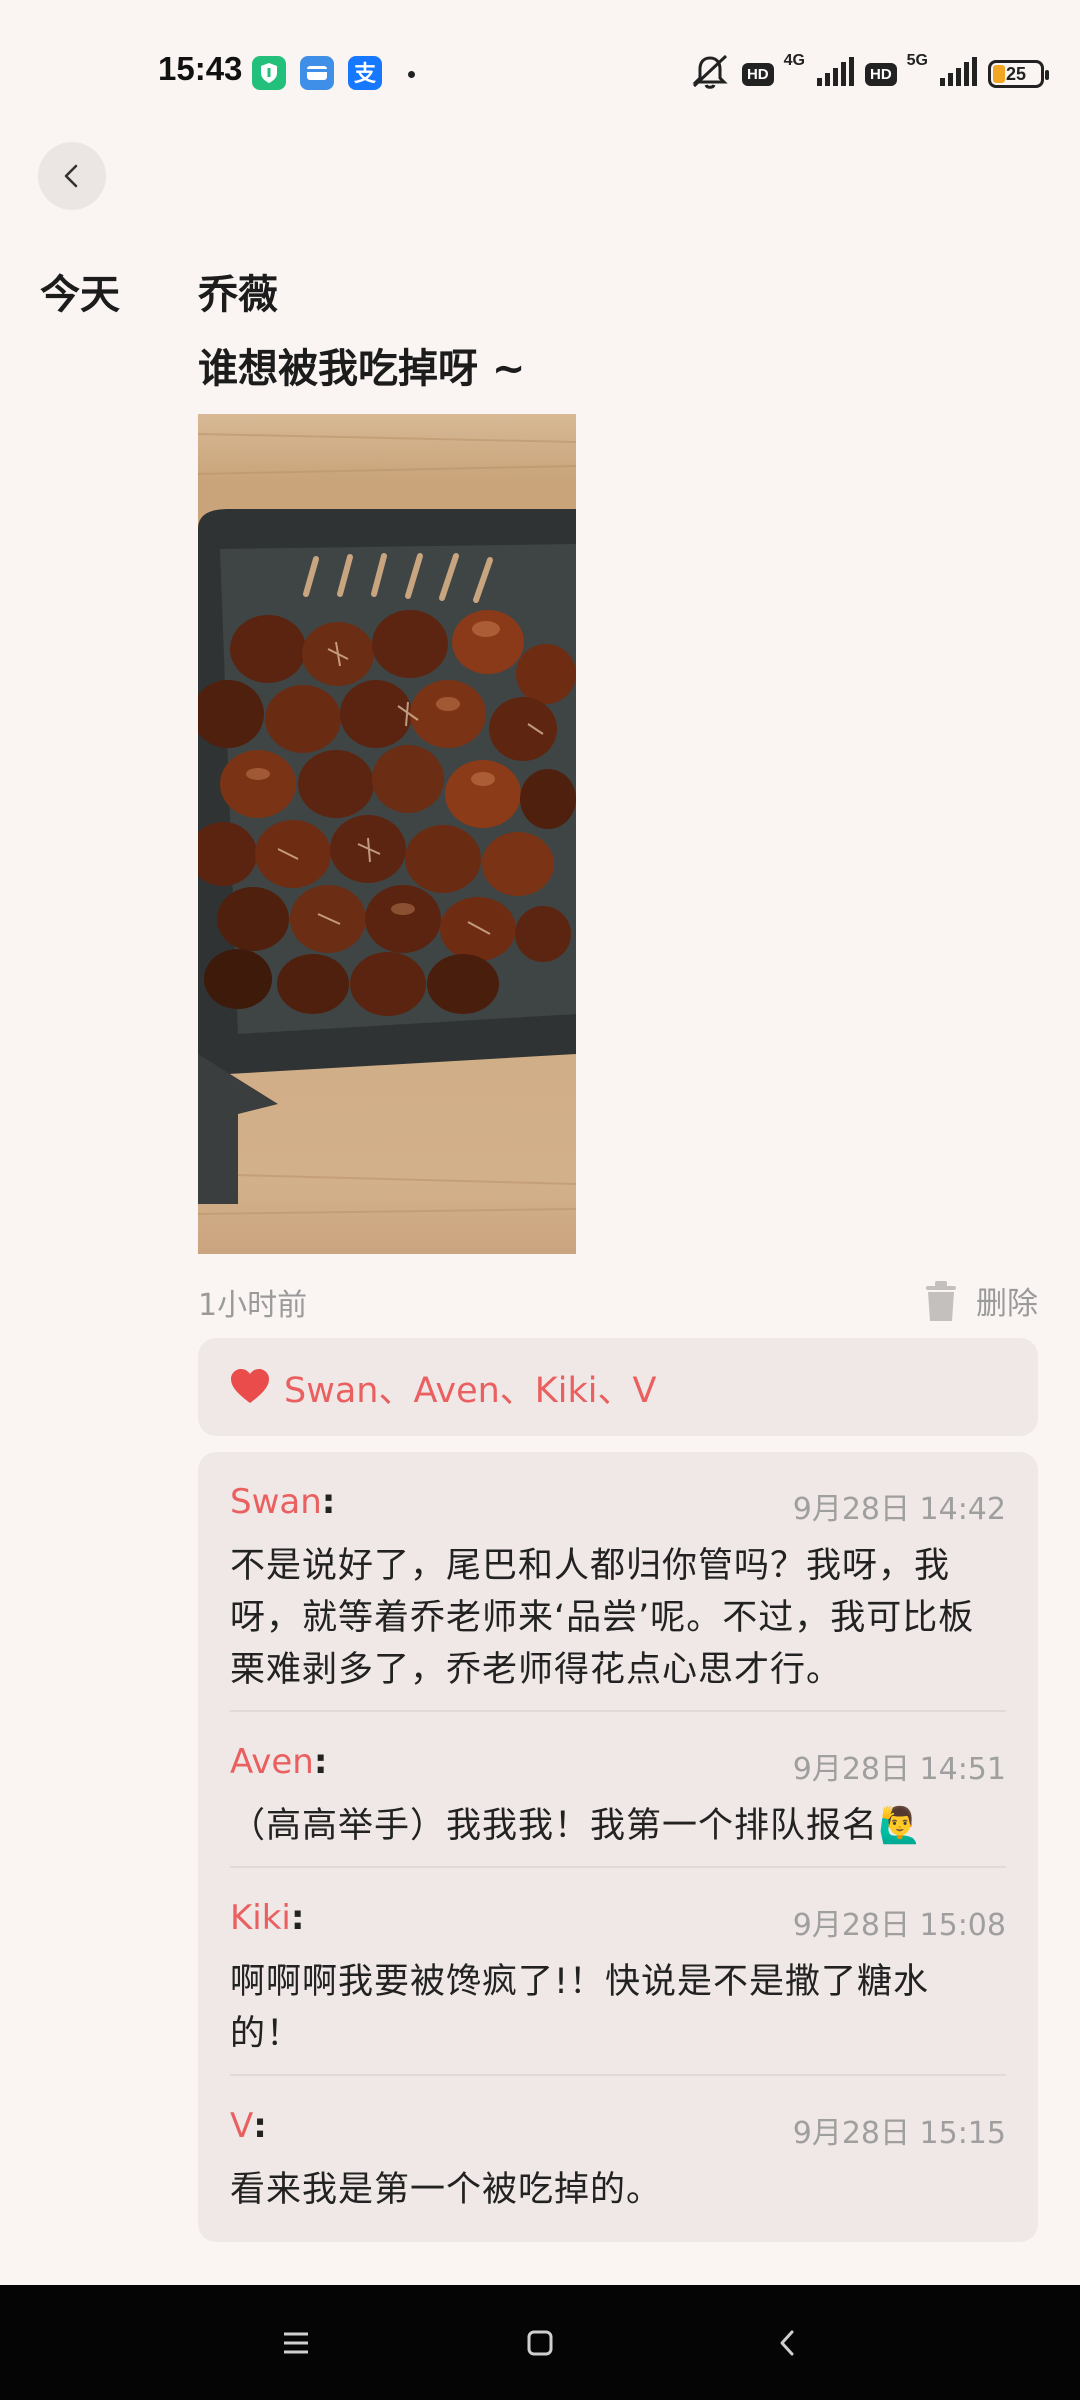  I want to click on home-icon, so click(540, 2343).